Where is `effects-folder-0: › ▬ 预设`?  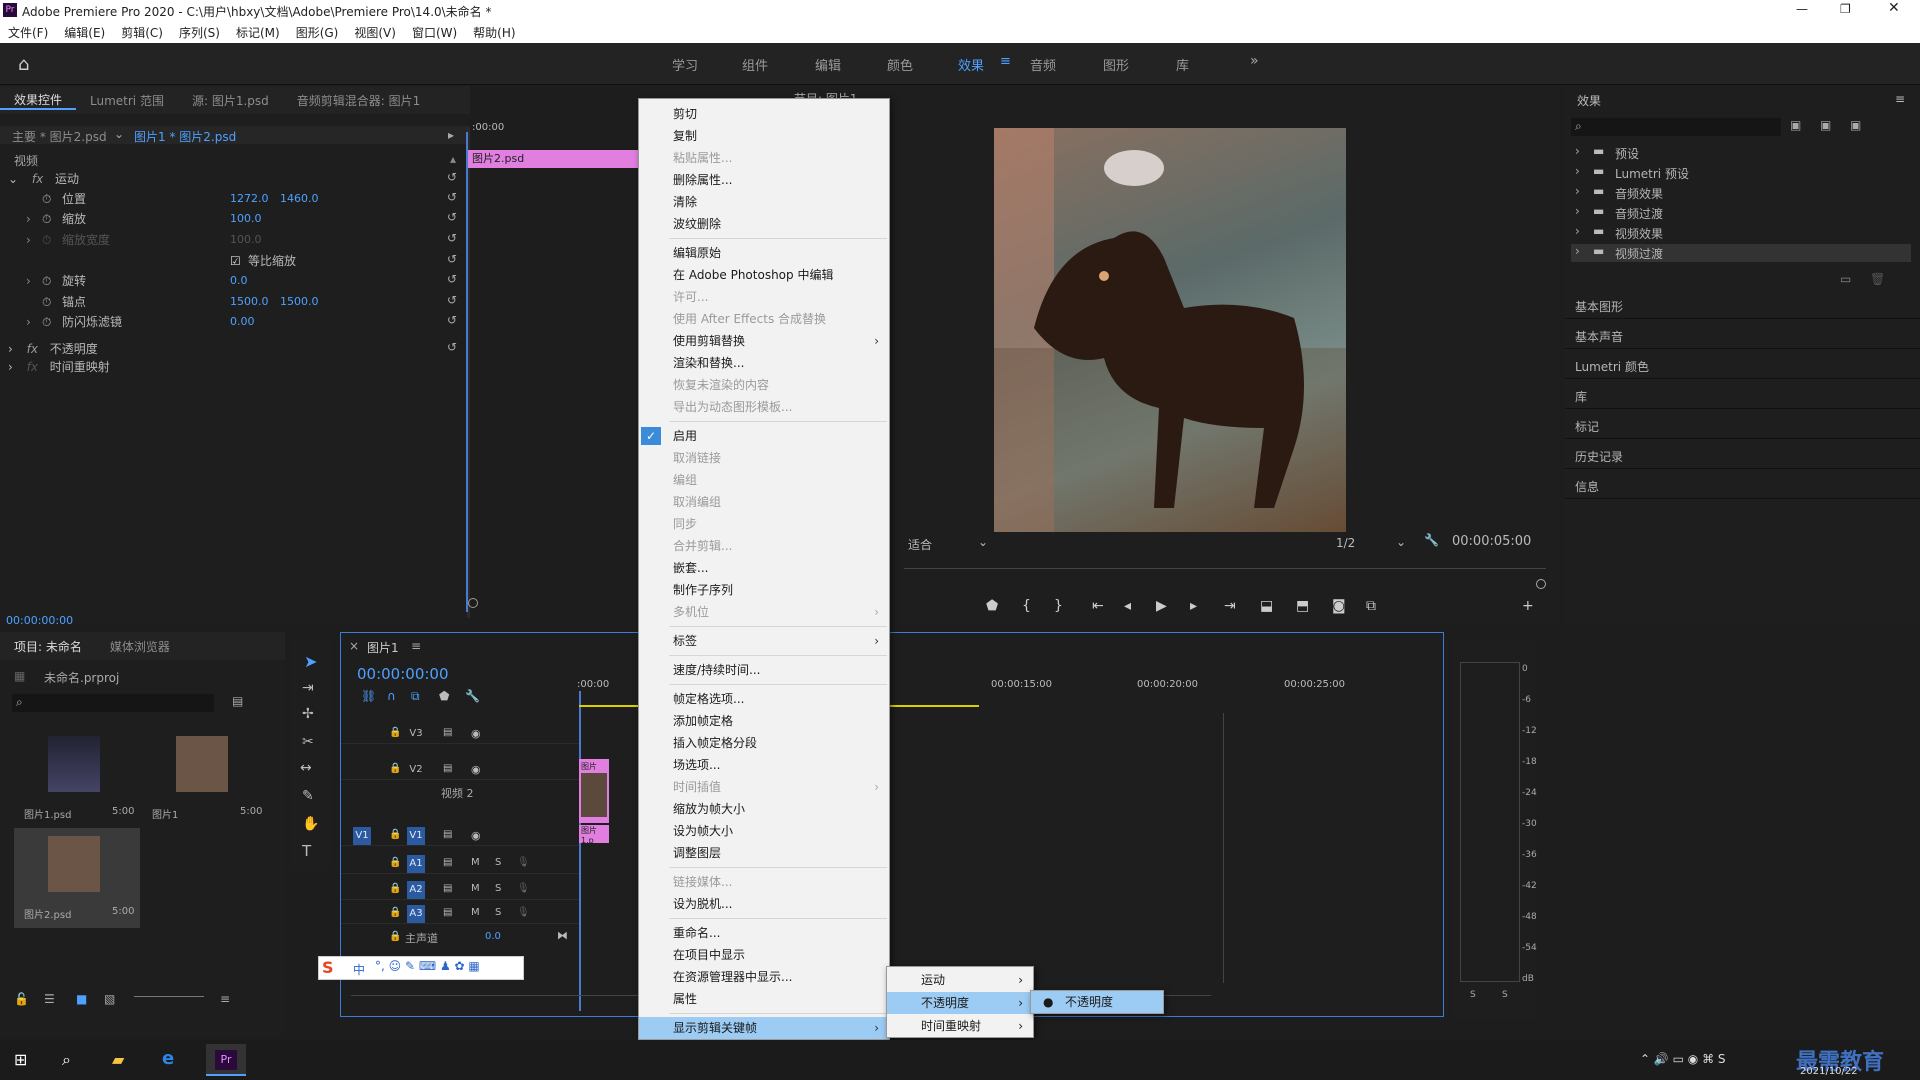 effects-folder-0: › ▬ 预设 is located at coordinates (1741, 153).